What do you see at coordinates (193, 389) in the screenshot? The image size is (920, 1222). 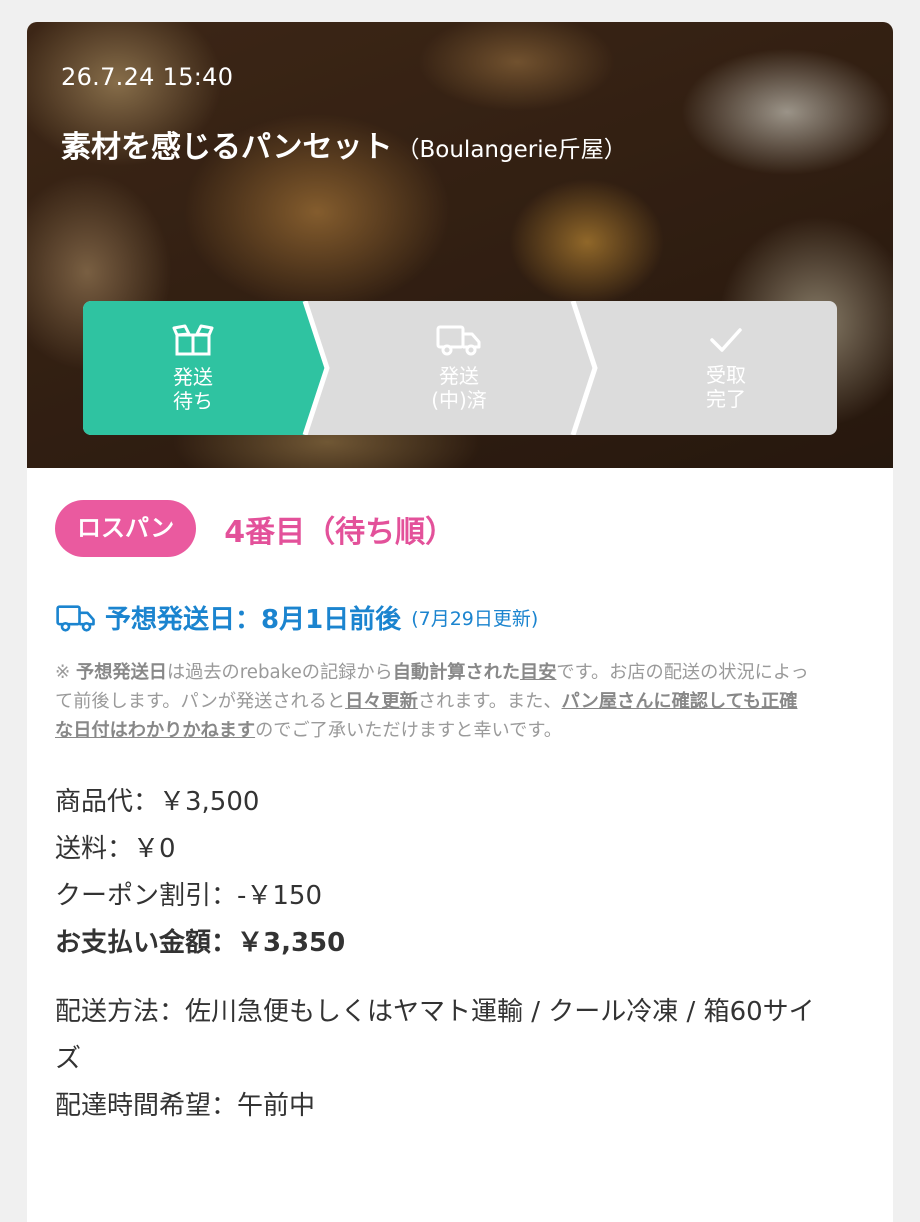 I see `step-label: 発送 待ち` at bounding box center [193, 389].